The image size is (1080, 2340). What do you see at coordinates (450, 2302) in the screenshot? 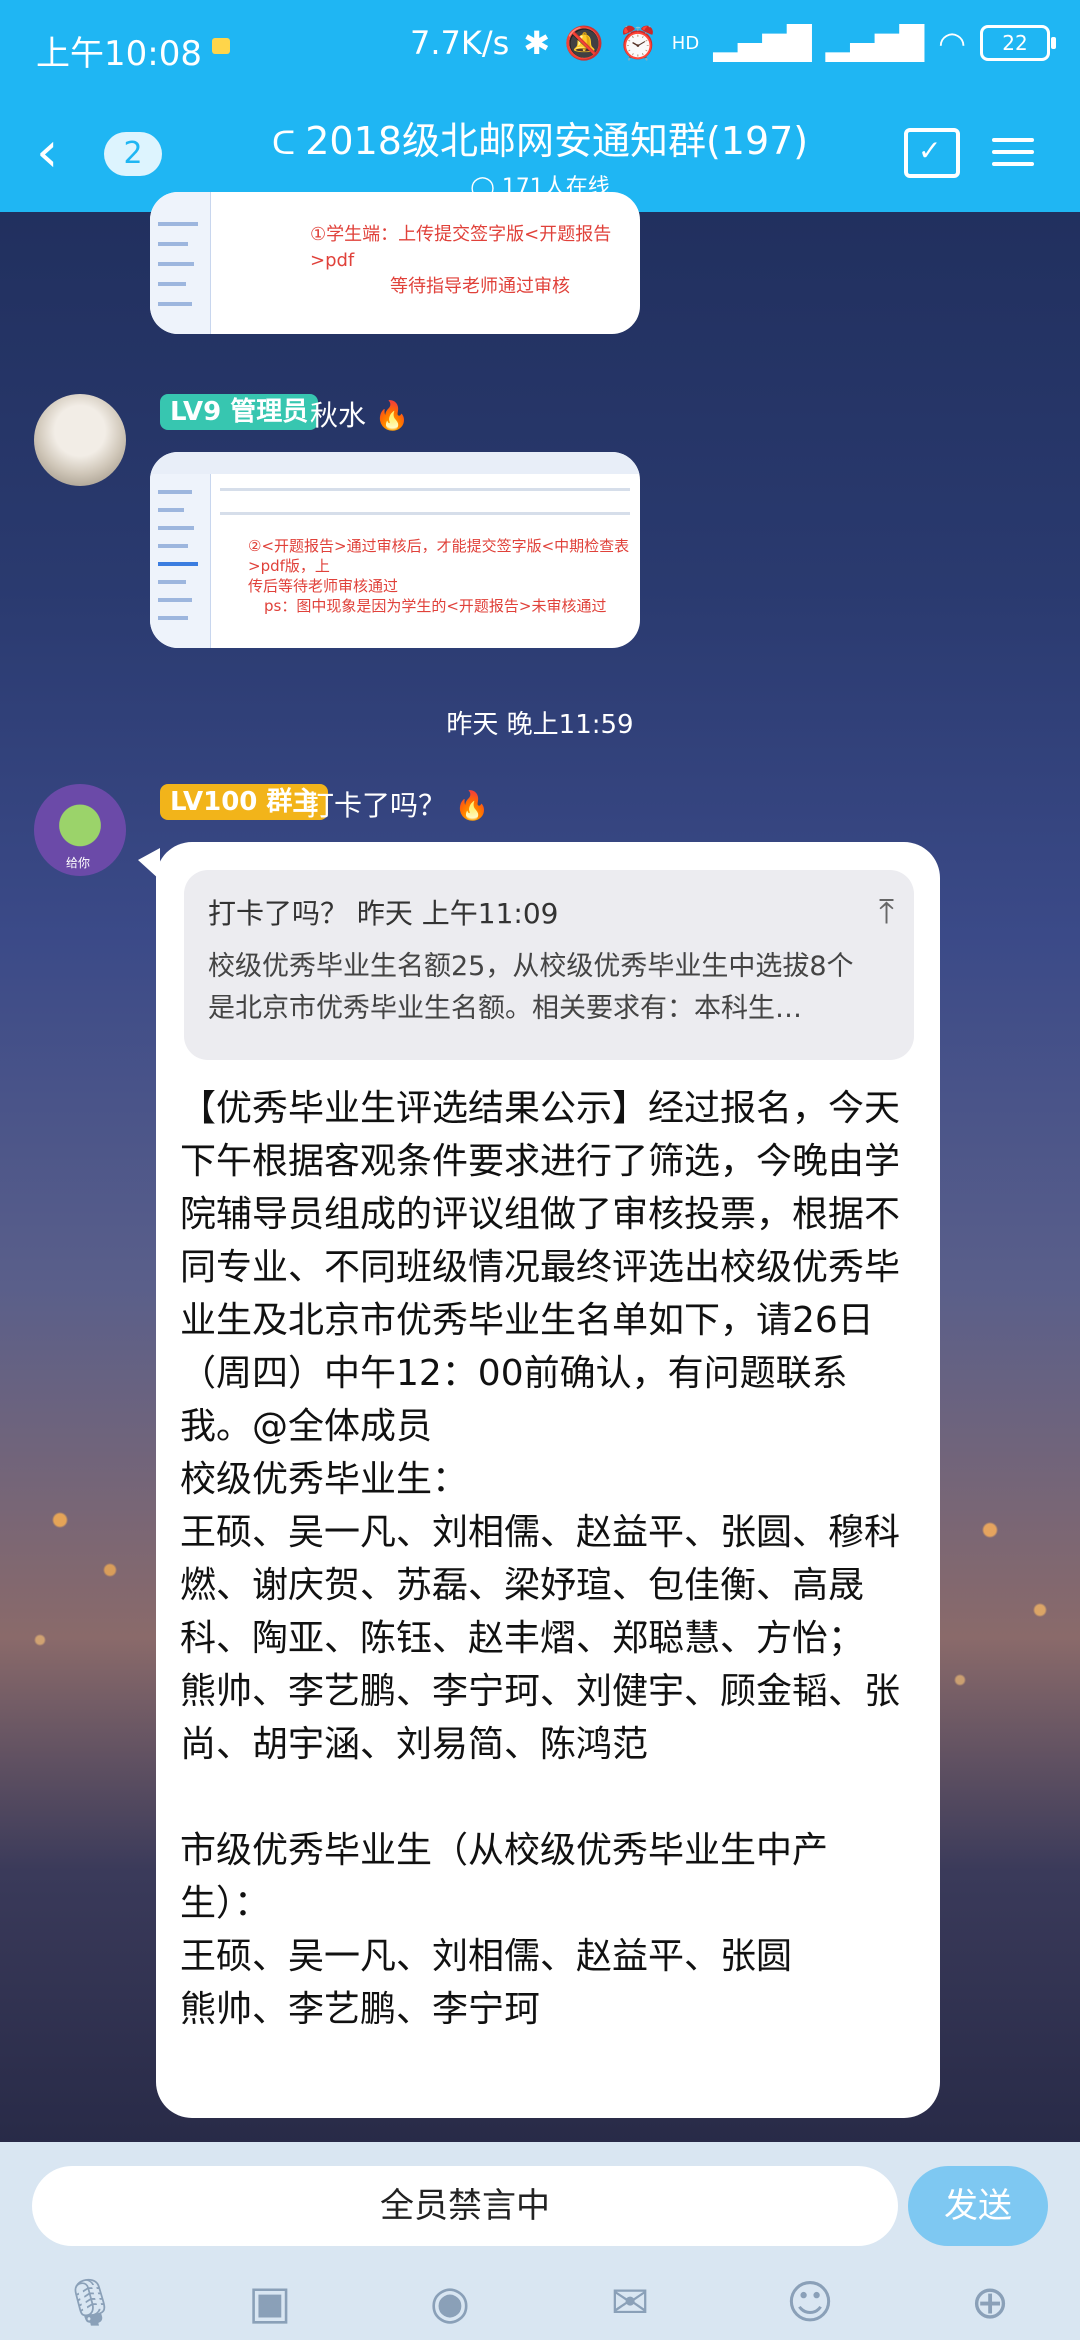
I see `camera-icon: ◉` at bounding box center [450, 2302].